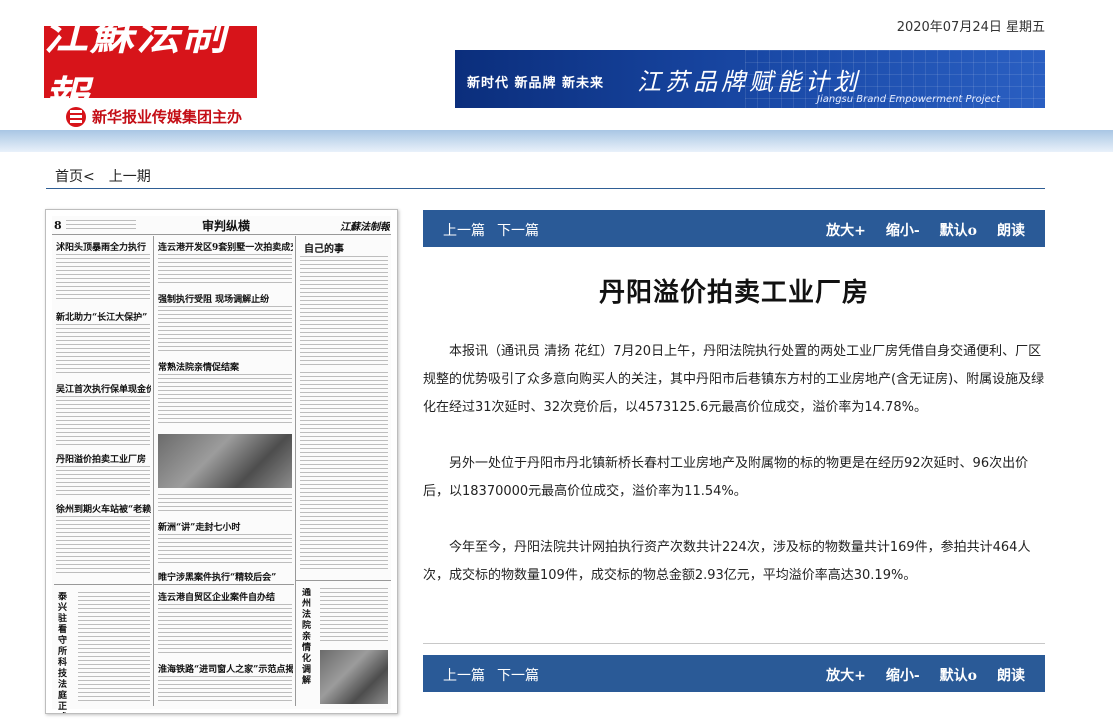 Image resolution: width=1113 pixels, height=719 pixels. What do you see at coordinates (970, 27) in the screenshot?
I see `issue-date: 2020年07月24日 星期五` at bounding box center [970, 27].